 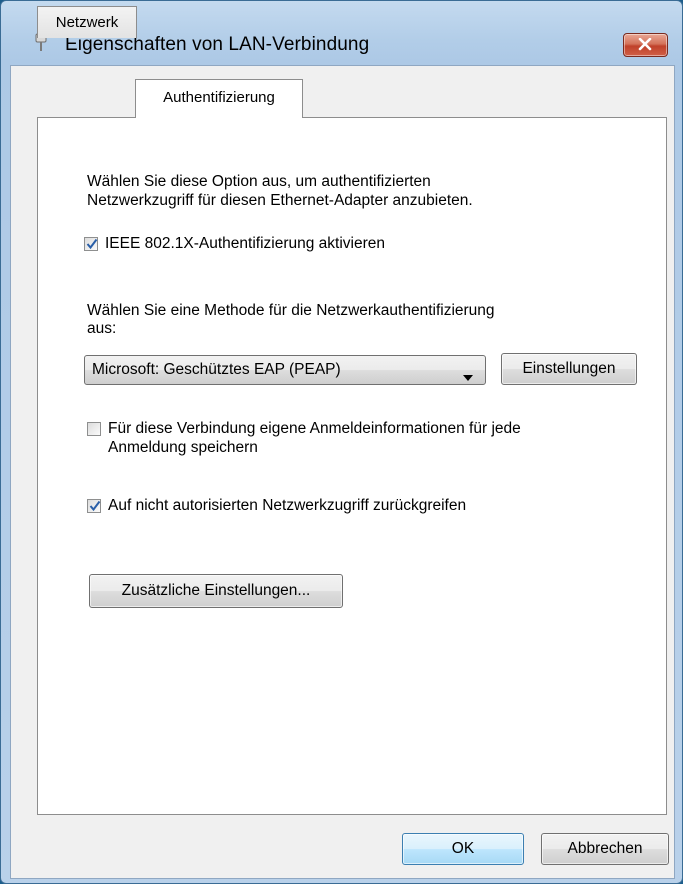 I want to click on close-button, so click(x=645, y=45).